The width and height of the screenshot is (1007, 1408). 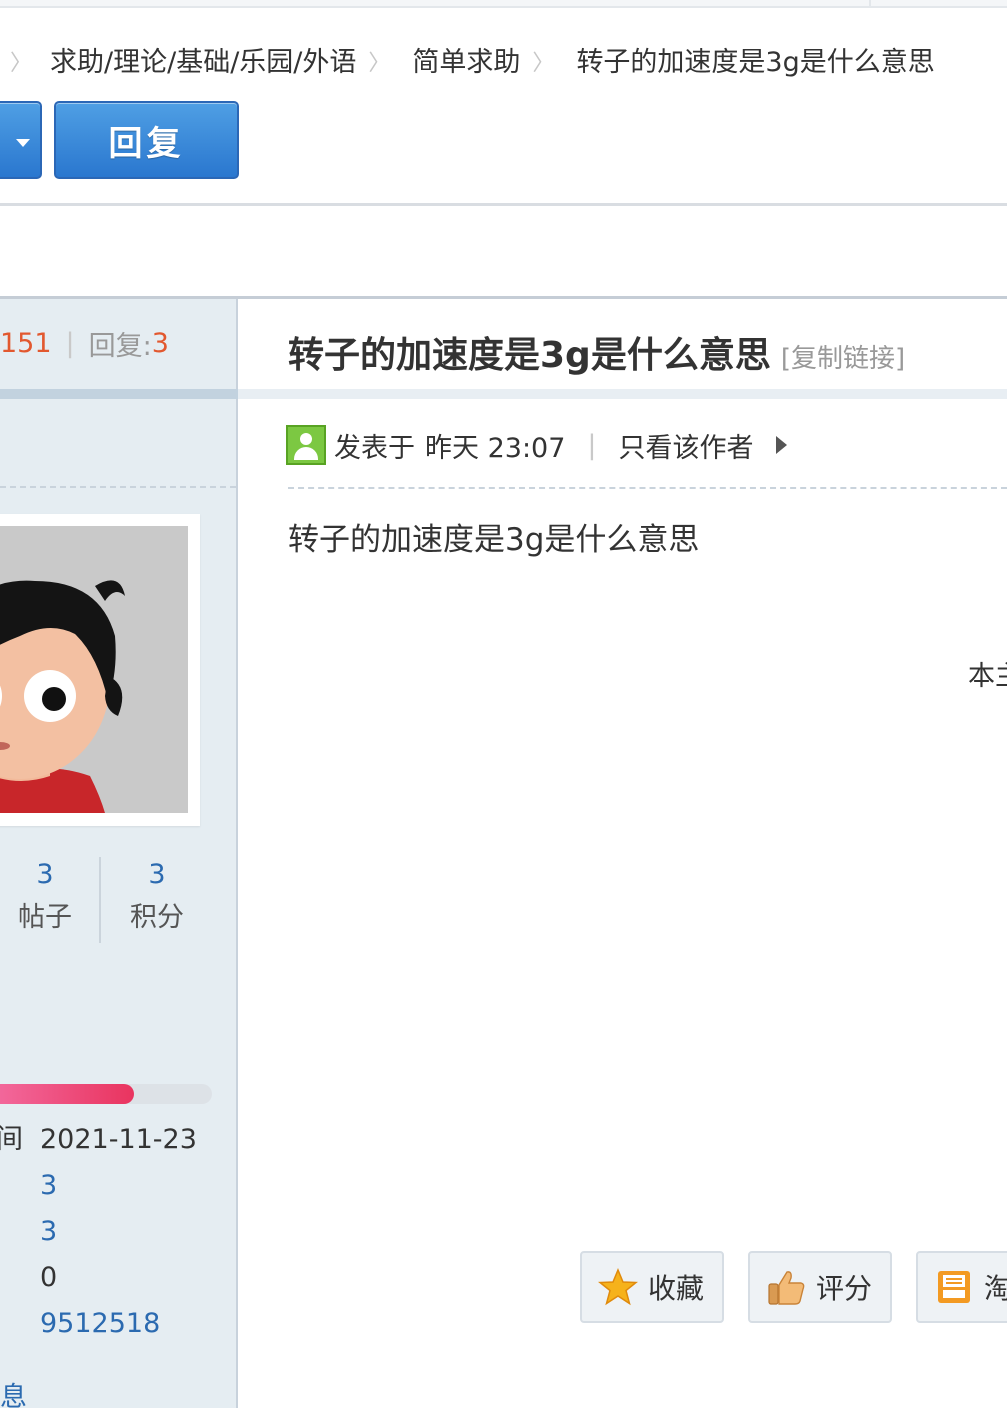 What do you see at coordinates (84, 344) in the screenshot?
I see `thread-stats: 151 | 回复: 3` at bounding box center [84, 344].